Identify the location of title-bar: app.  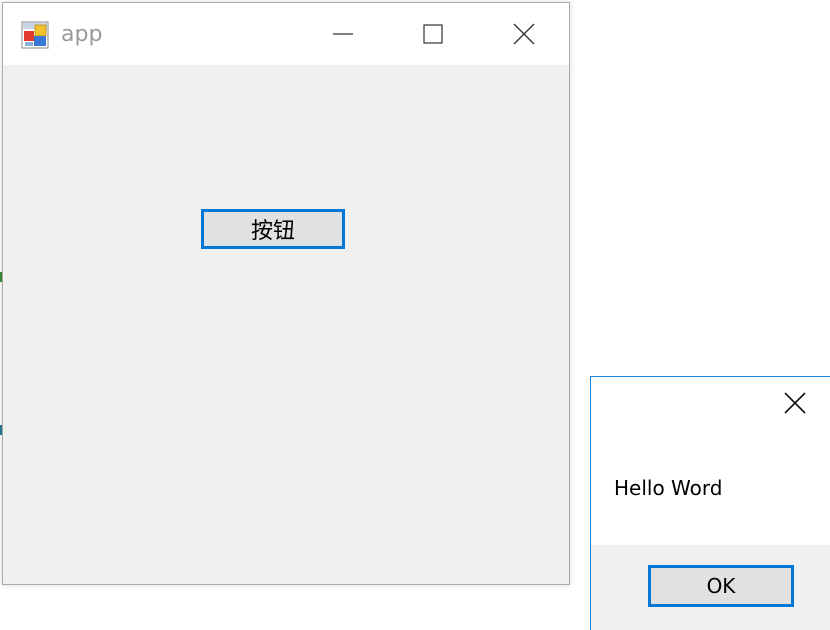
(286, 34).